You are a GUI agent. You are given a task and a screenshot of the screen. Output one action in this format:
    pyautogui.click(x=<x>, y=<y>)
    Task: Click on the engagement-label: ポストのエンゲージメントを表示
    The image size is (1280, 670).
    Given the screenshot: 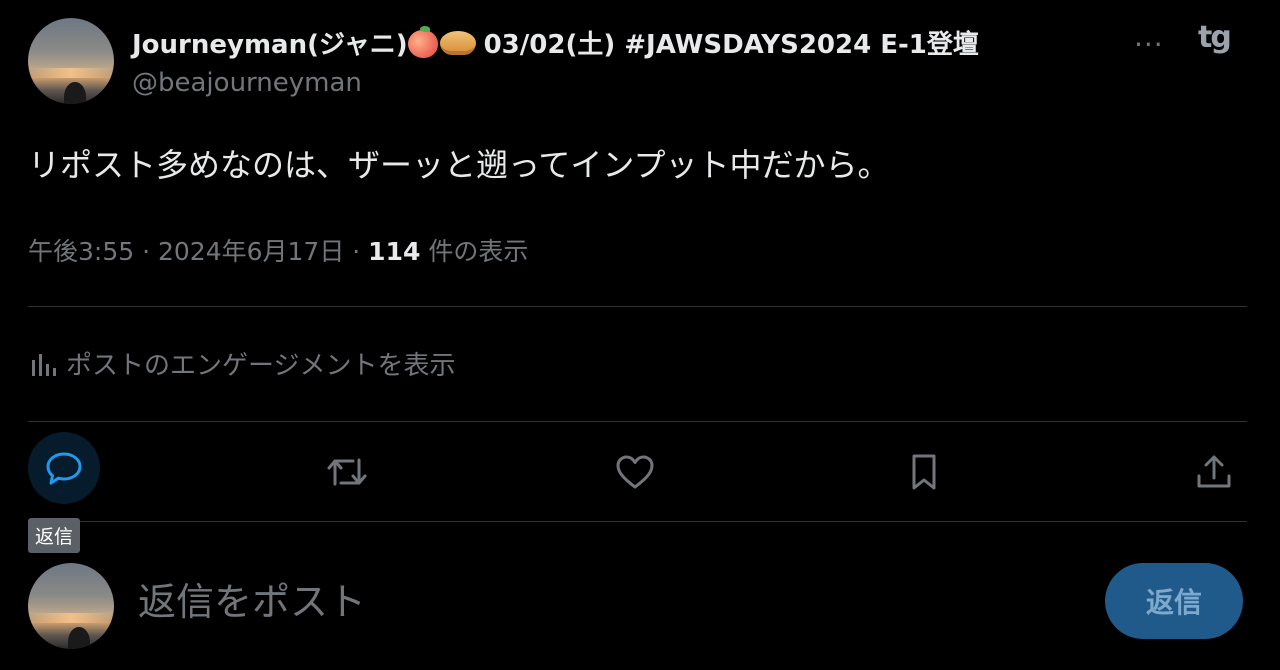 What is the action you would take?
    pyautogui.click(x=261, y=366)
    